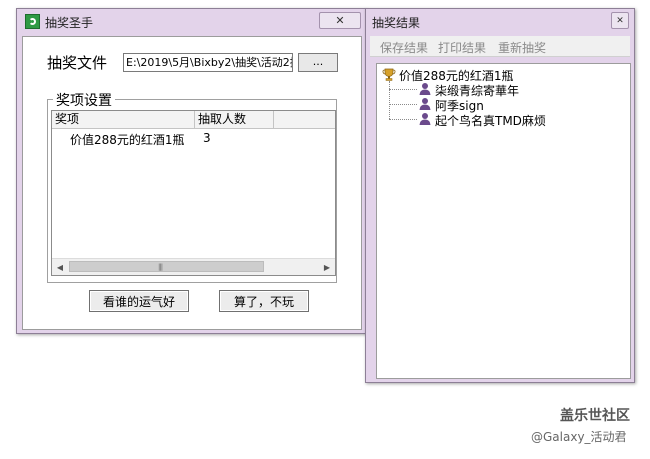 The image size is (650, 459). I want to click on scroll-left-icon: ◀, so click(60, 267).